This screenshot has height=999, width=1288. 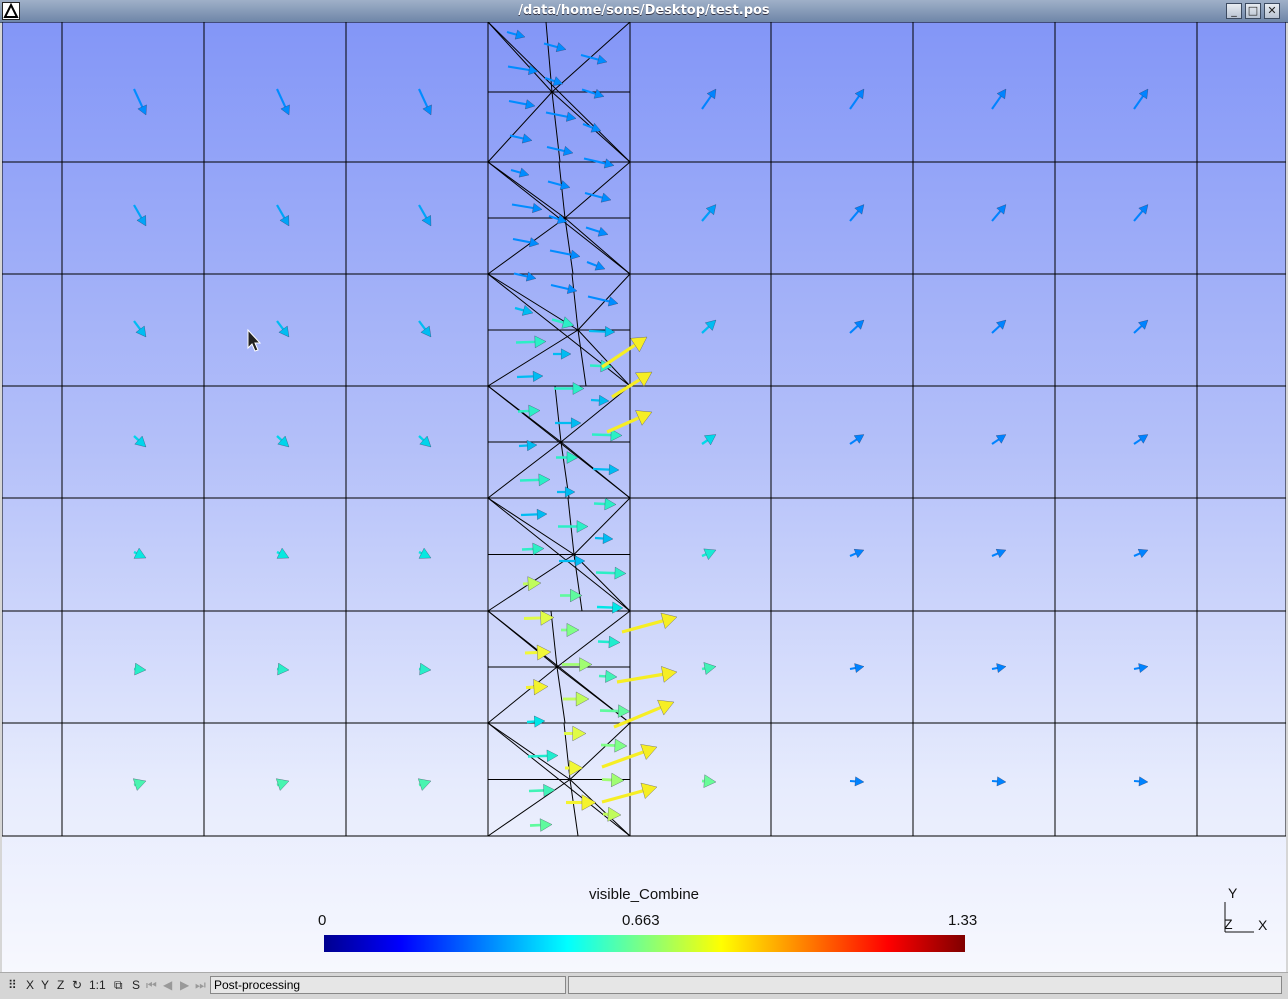 What do you see at coordinates (254, 340) in the screenshot?
I see `mouse-cursor-icon` at bounding box center [254, 340].